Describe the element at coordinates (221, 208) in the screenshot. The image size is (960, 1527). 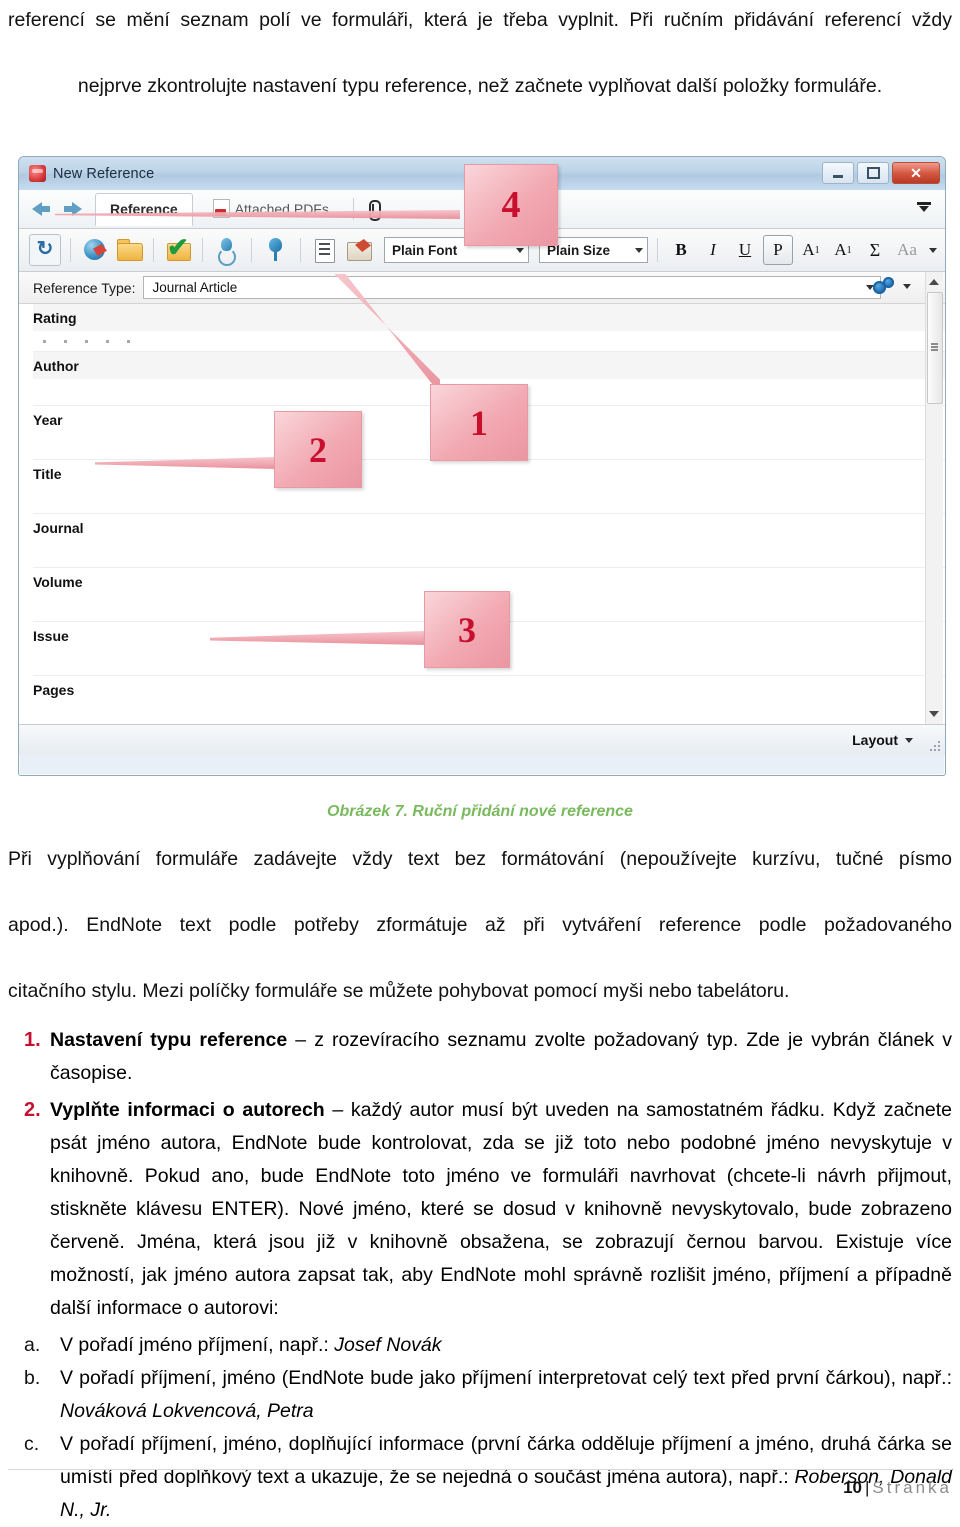
I see `pdf-icon` at that location.